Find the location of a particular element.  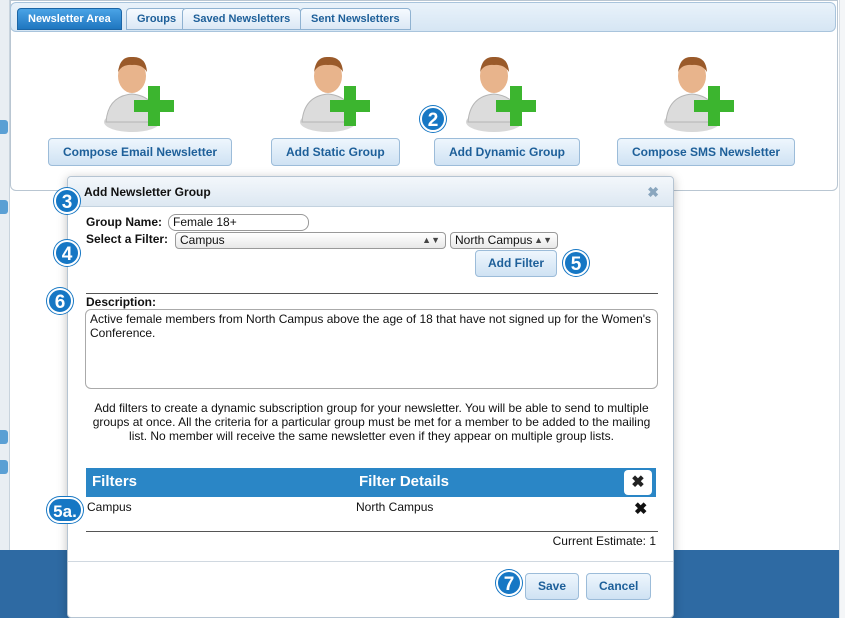

callout-6: 6 is located at coordinates (60, 301).